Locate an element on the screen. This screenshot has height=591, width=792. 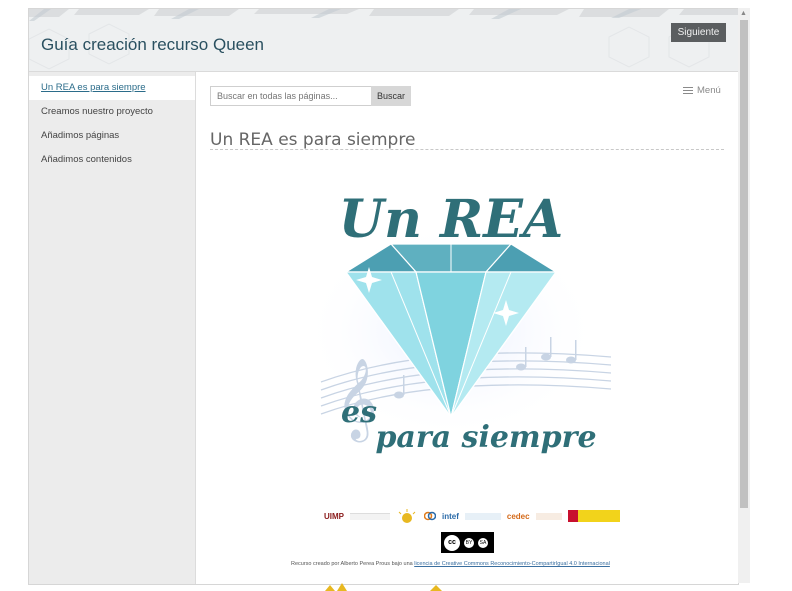
intef-subtitle is located at coordinates (482, 516).